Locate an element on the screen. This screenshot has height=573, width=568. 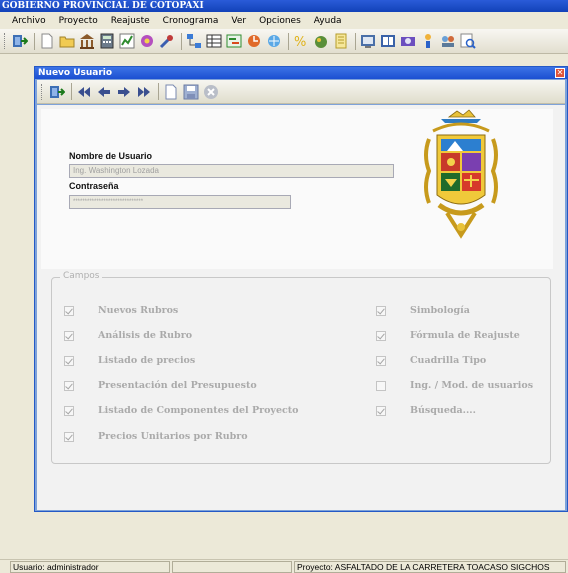
notepad-icon is located at coordinates (320, 41).